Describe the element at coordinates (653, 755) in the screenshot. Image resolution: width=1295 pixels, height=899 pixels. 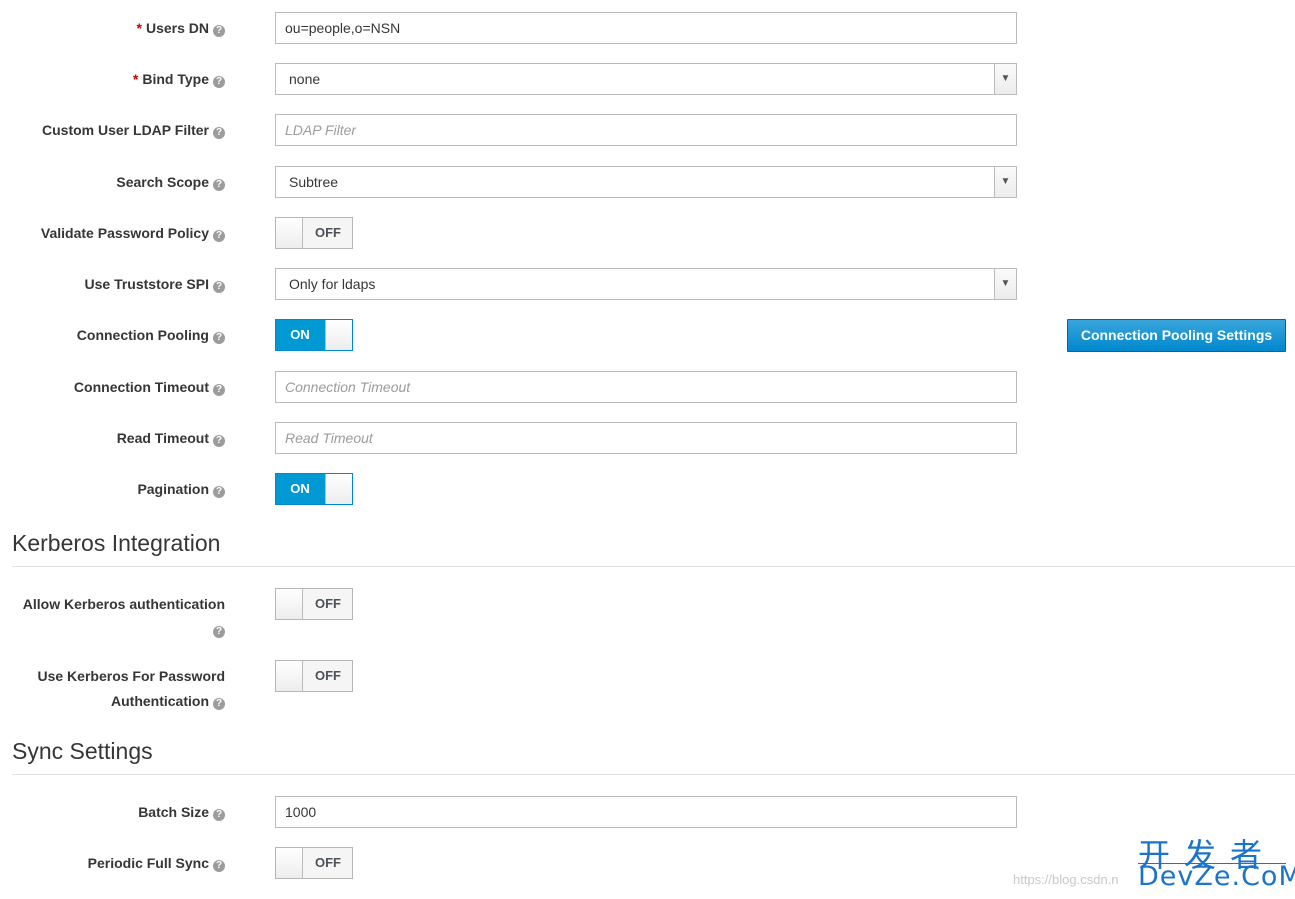
I see `sync-section-title: Sync Settings` at that location.